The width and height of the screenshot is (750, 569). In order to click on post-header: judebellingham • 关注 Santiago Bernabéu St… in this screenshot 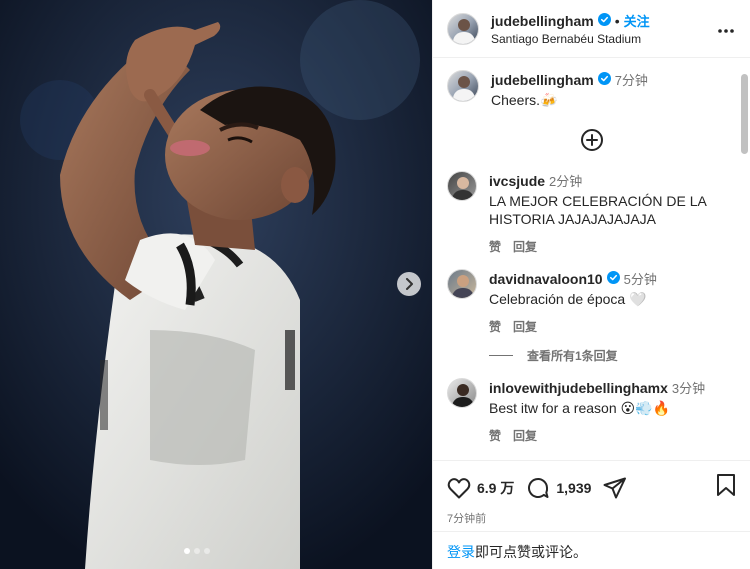, I will do `click(591, 29)`.